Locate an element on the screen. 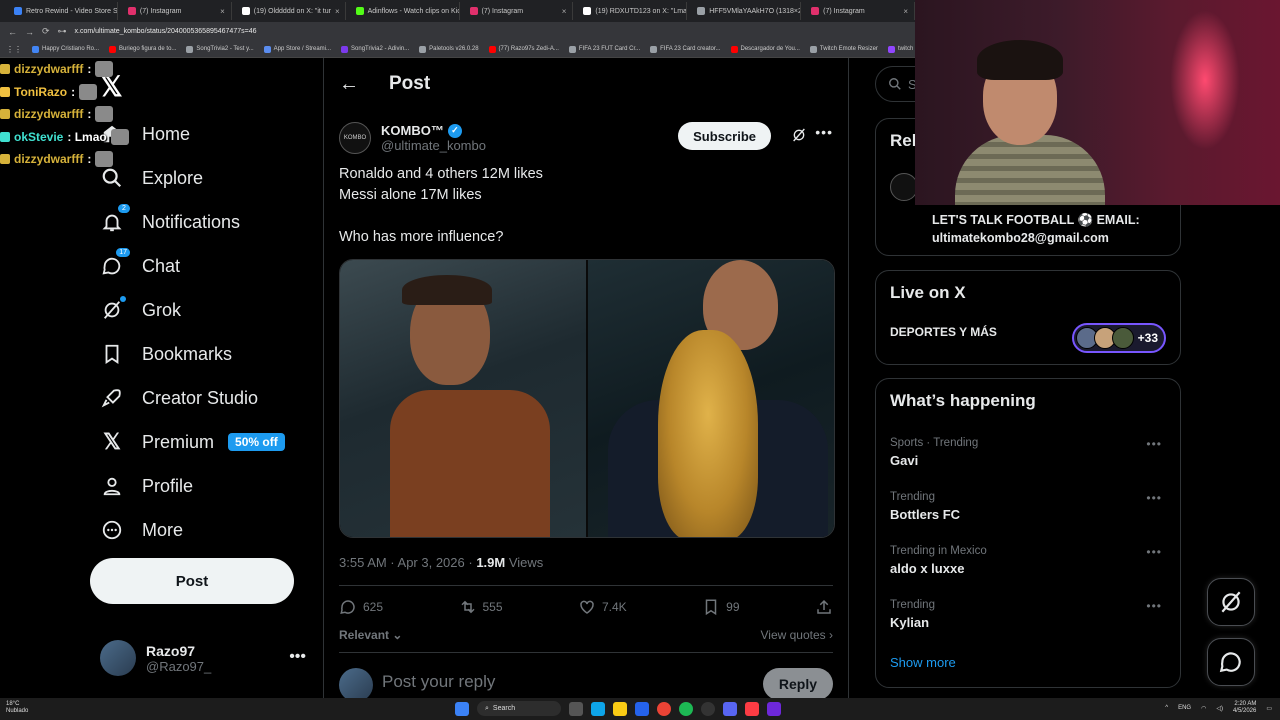 The height and width of the screenshot is (720, 1280). author-handle: @ultimate_kombo is located at coordinates (433, 145).